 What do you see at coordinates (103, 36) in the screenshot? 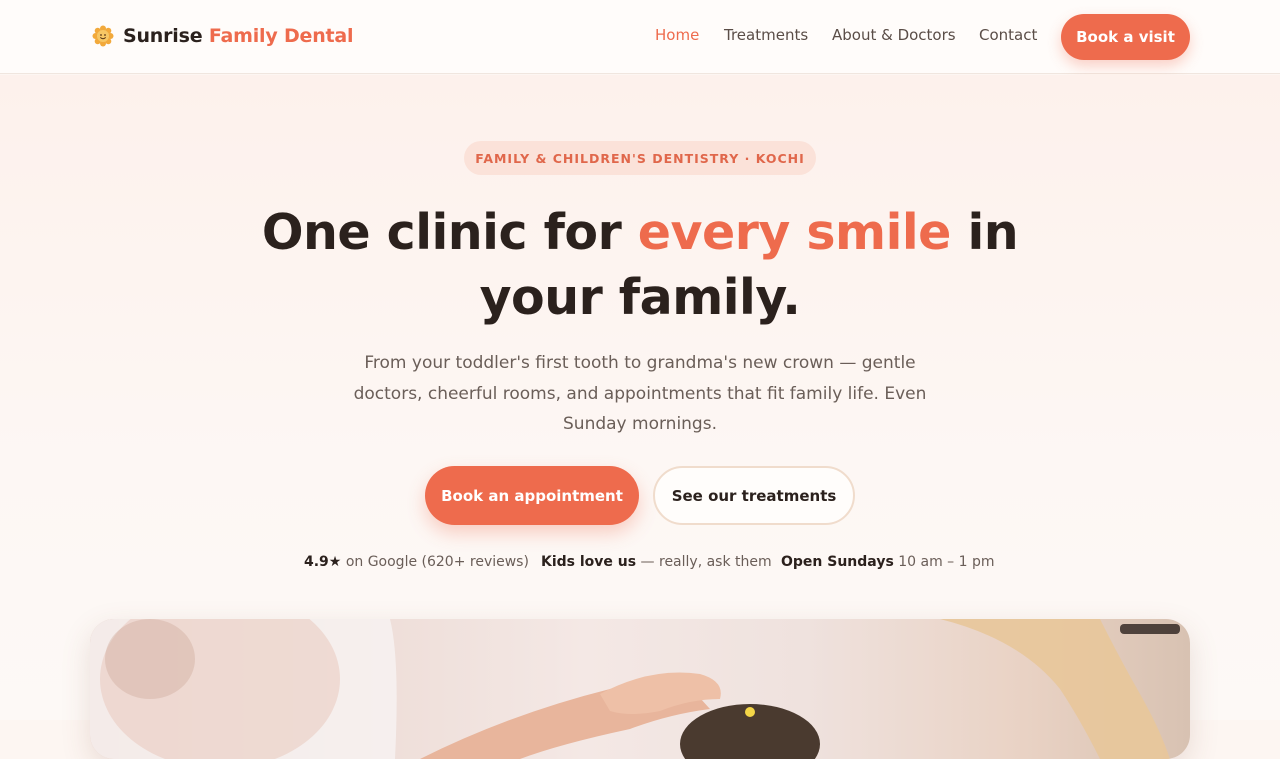
I see `sun-flower-icon` at bounding box center [103, 36].